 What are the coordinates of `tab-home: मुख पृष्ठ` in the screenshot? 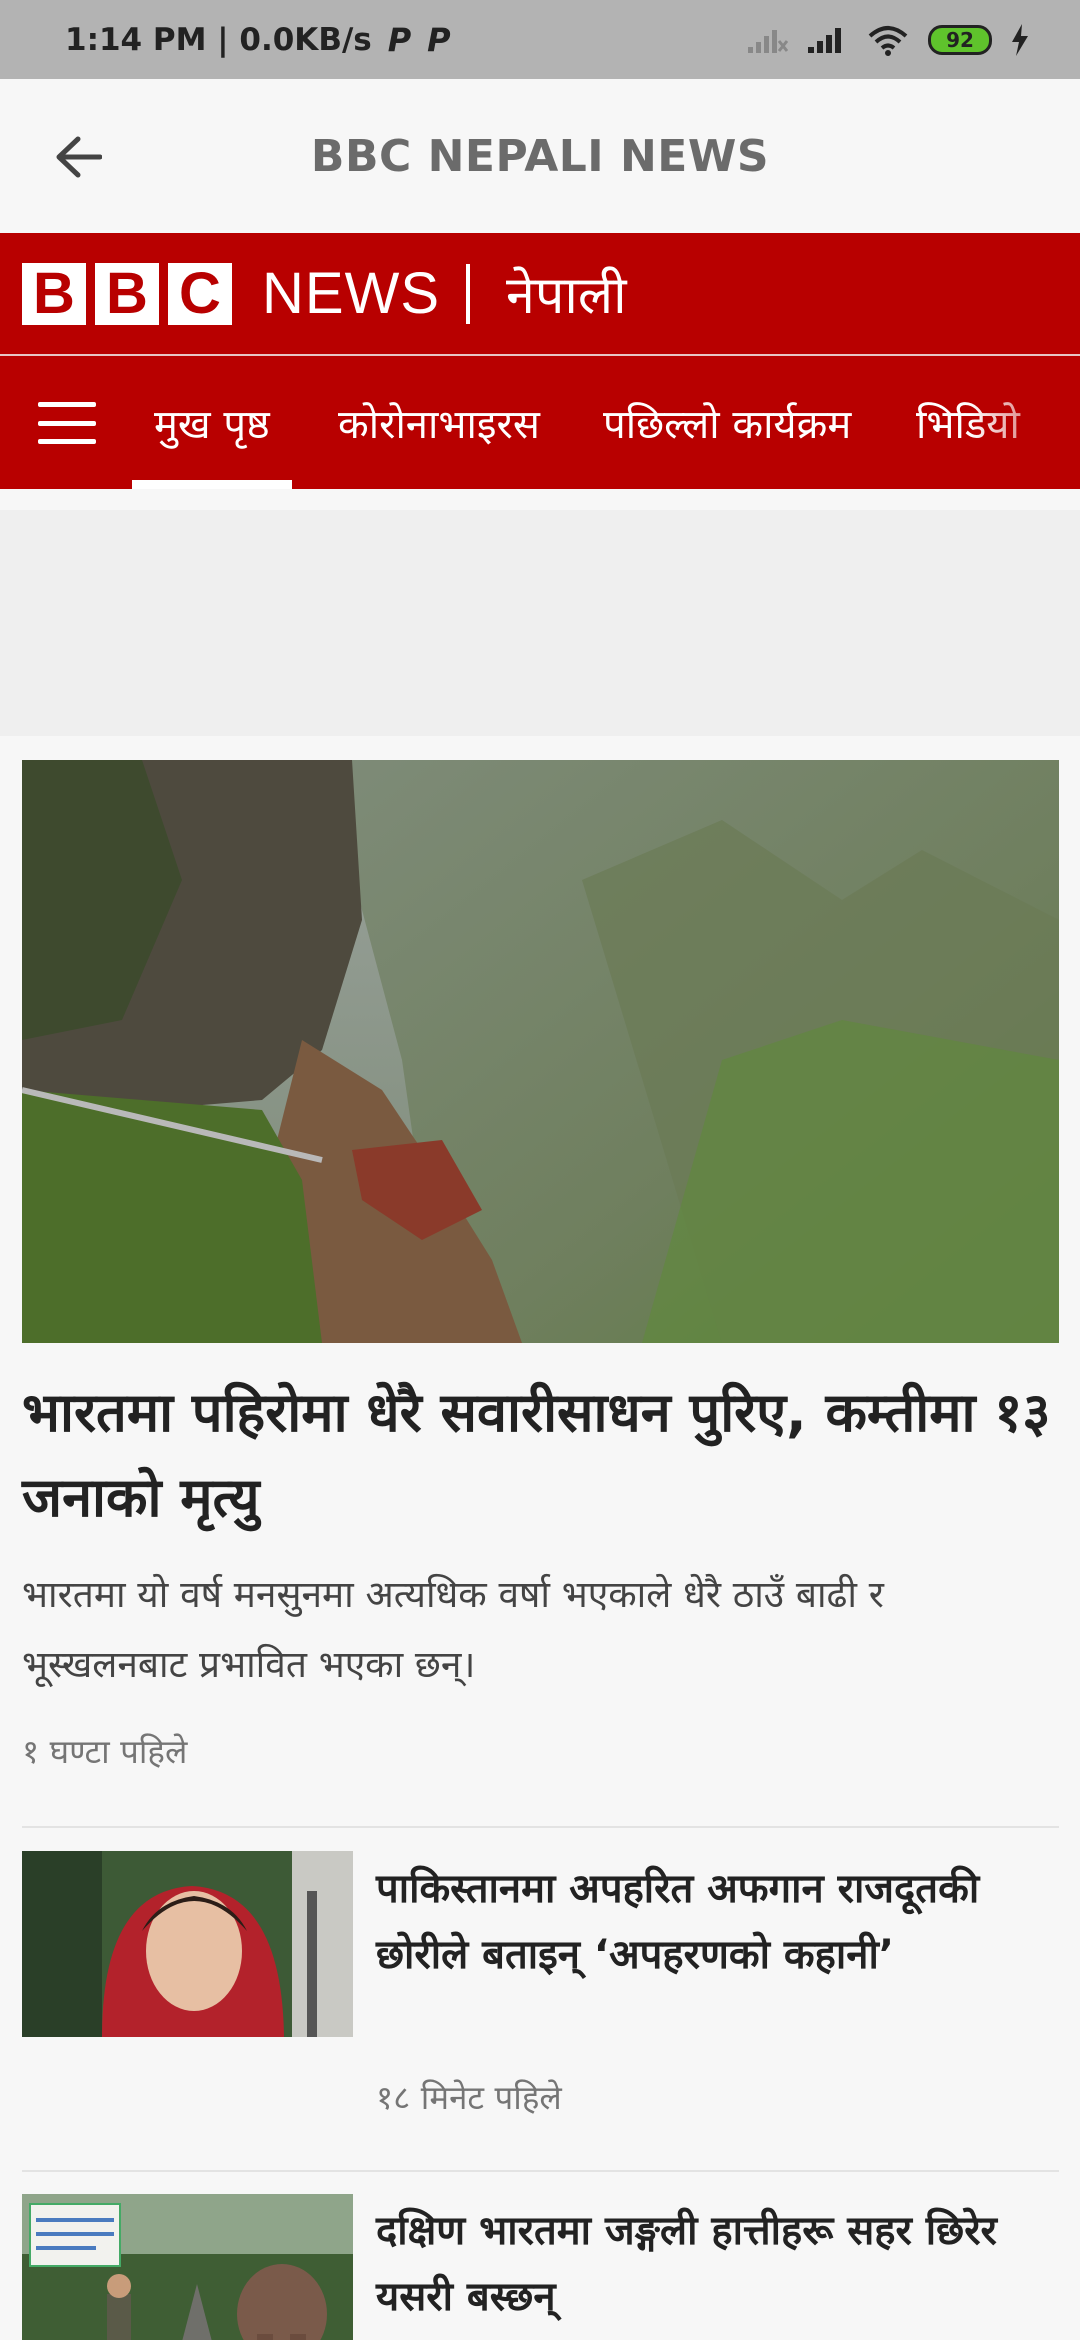 It's located at (212, 422).